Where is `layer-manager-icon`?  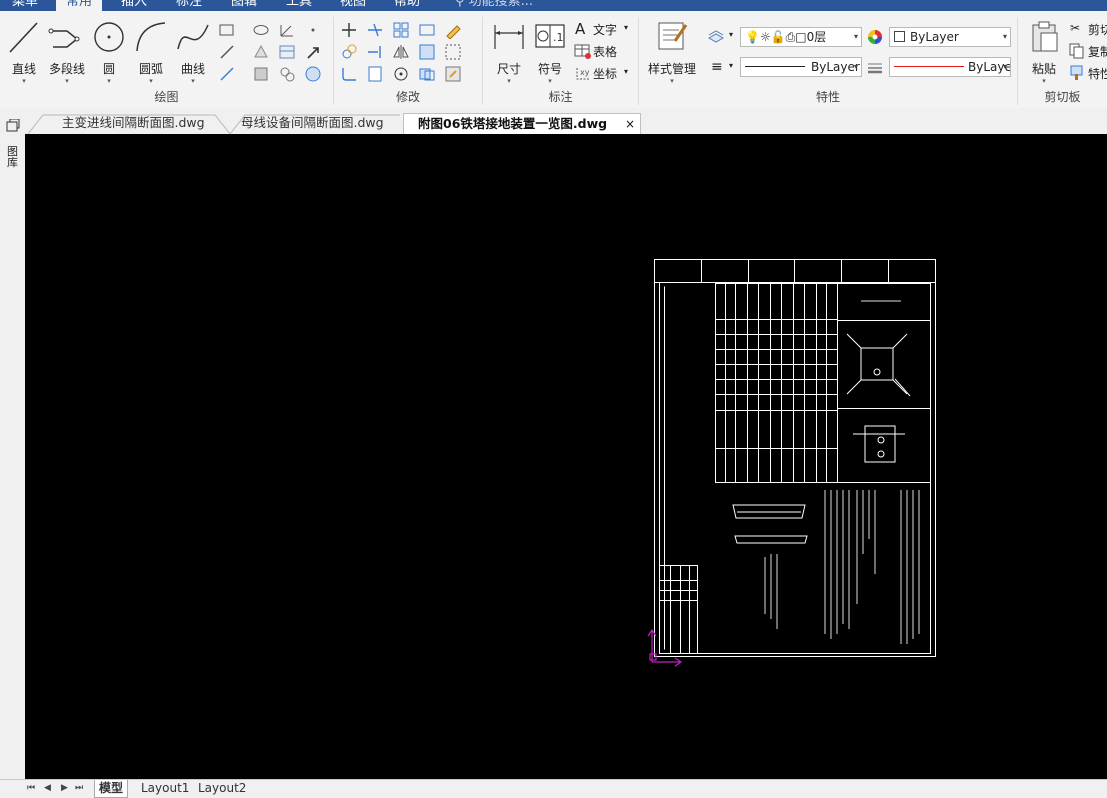 layer-manager-icon is located at coordinates (716, 37).